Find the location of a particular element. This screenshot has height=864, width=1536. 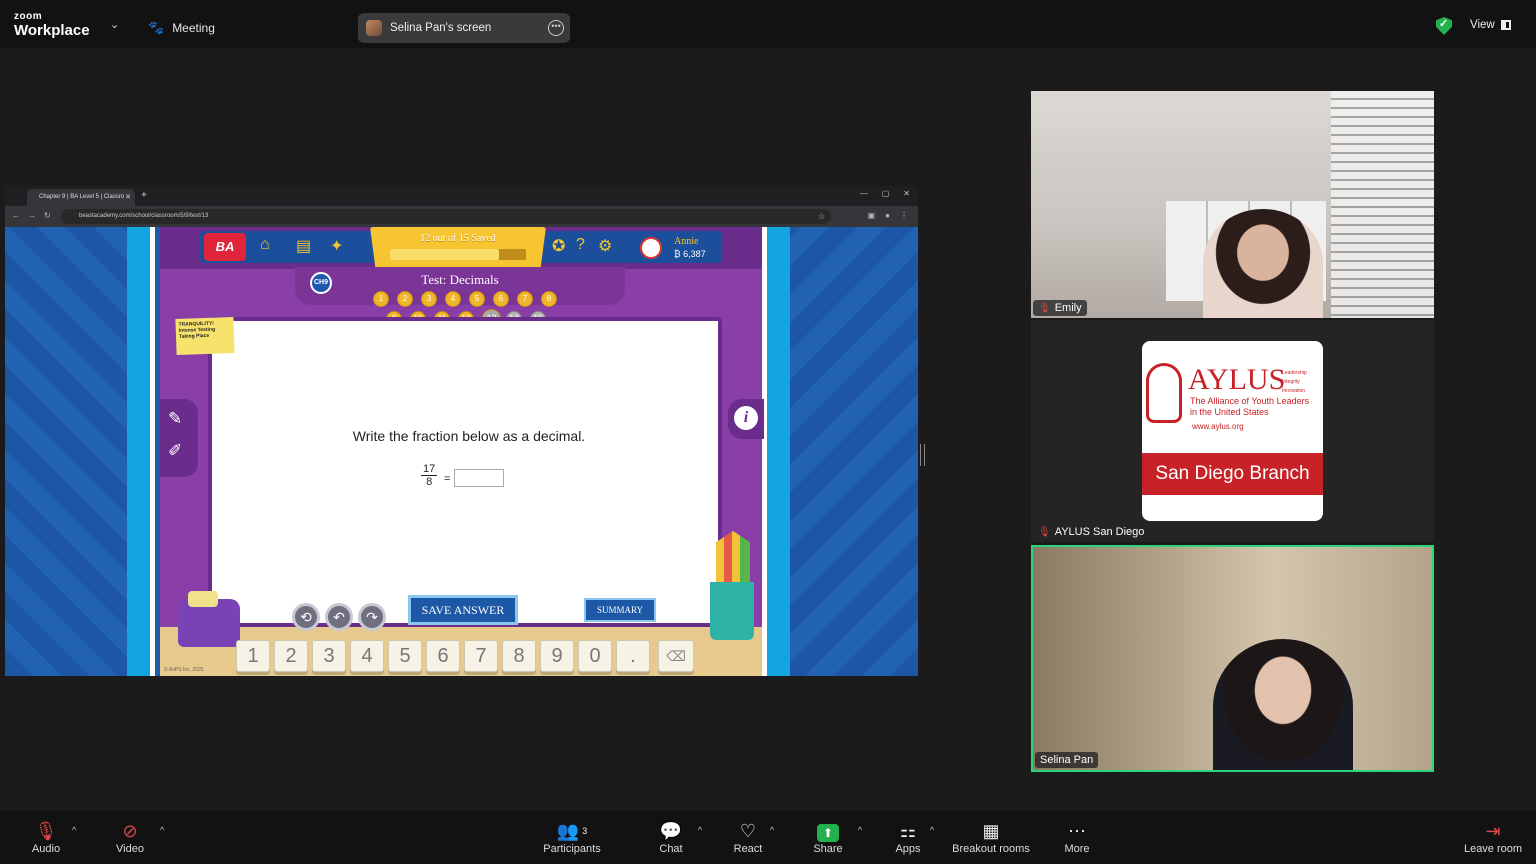

video-tile-selina: Selina Pan is located at coordinates (1232, 658).